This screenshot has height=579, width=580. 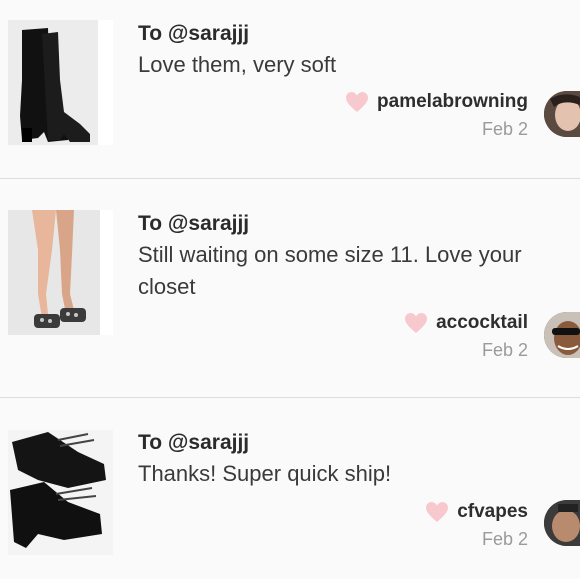 I want to click on comment-meta: pamelabrowning Feb 2, so click(x=436, y=115).